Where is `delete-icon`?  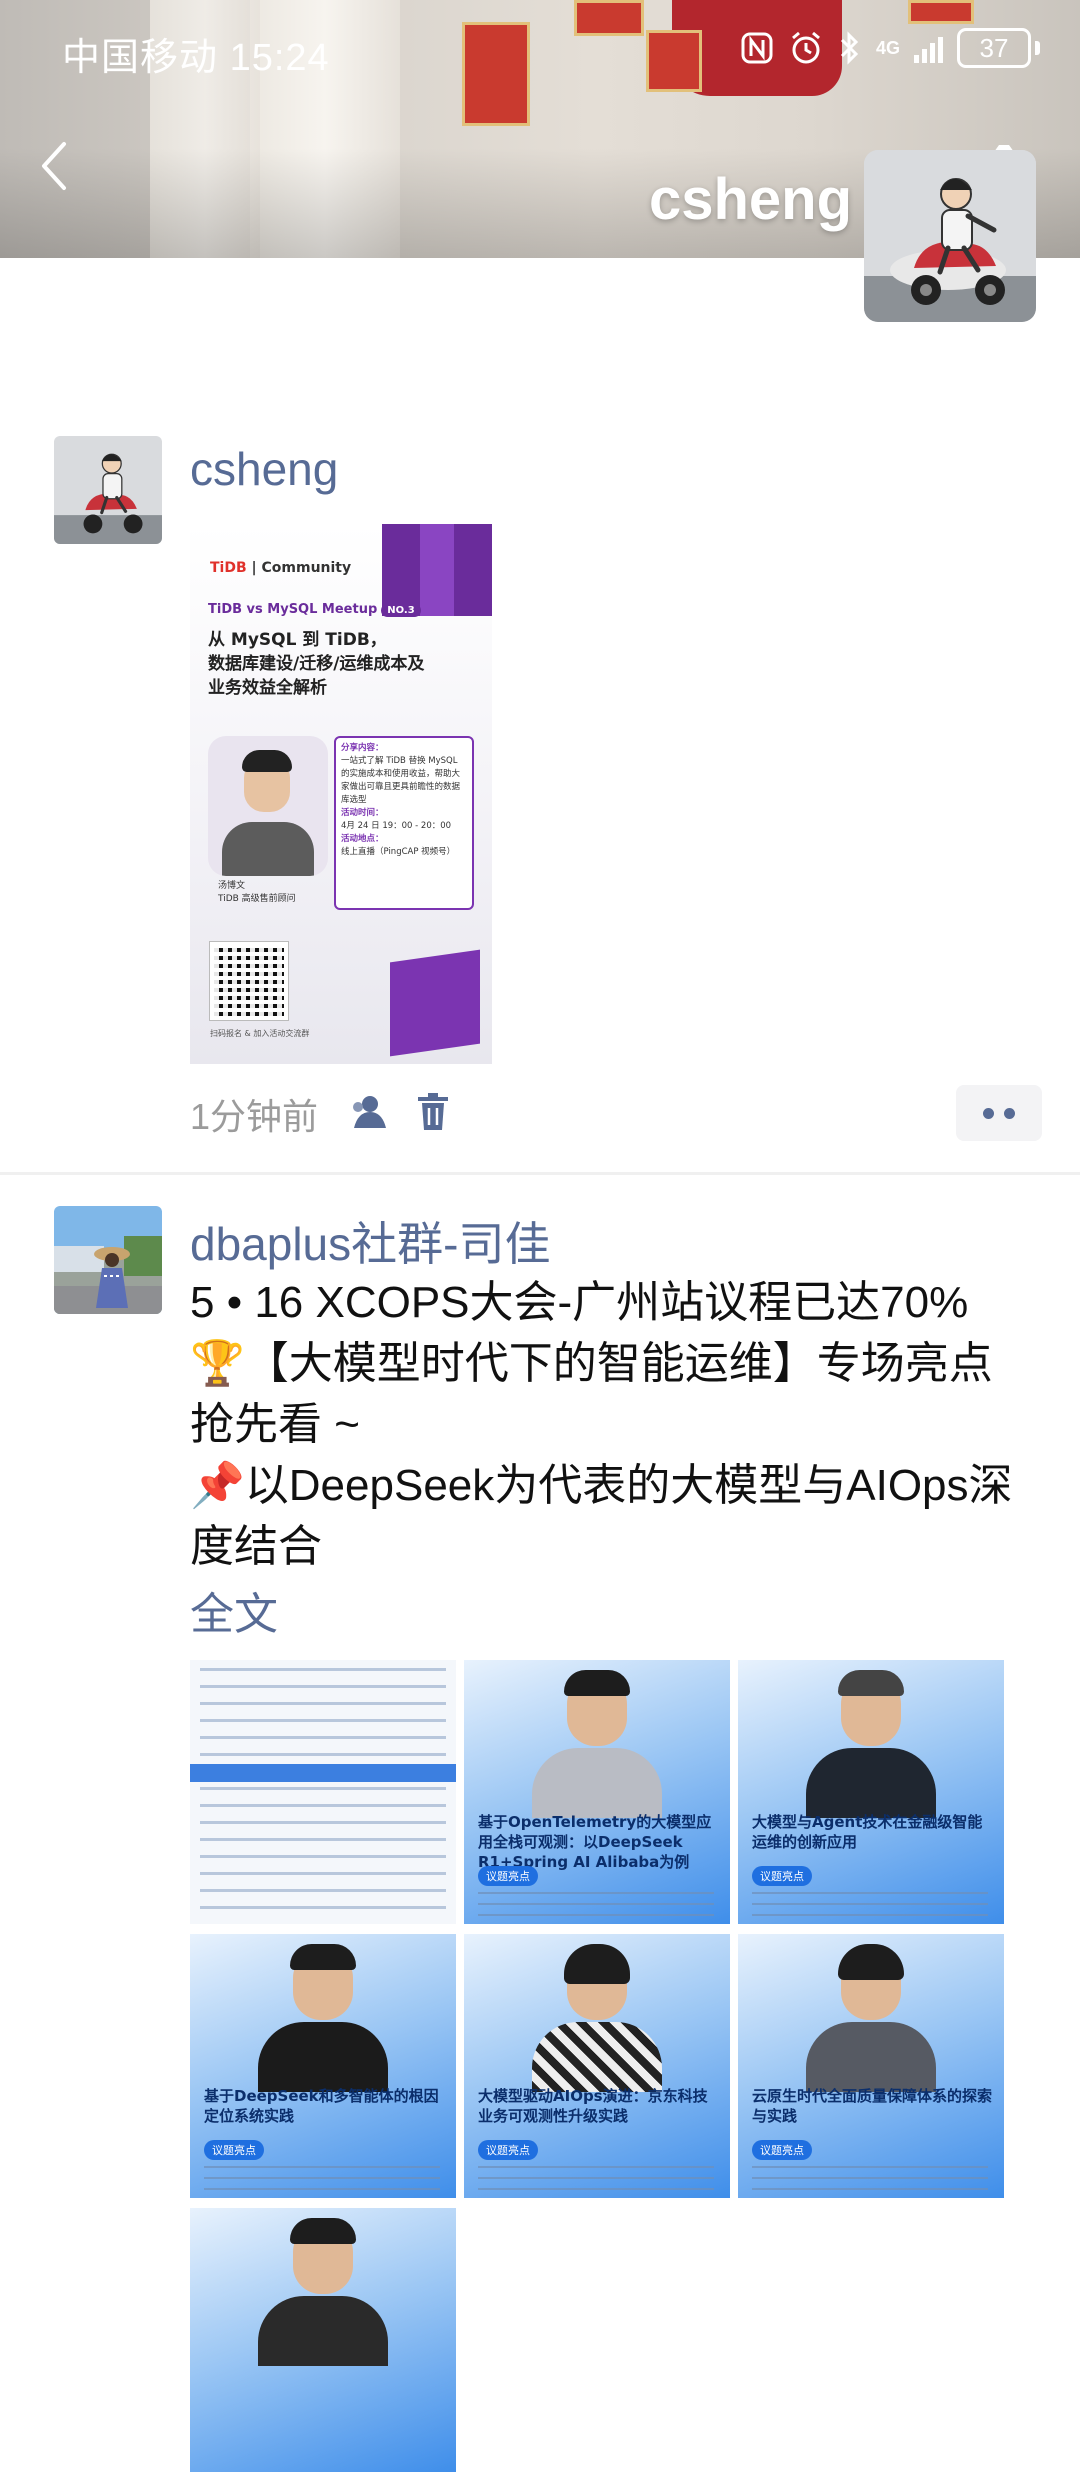 delete-icon is located at coordinates (433, 1112).